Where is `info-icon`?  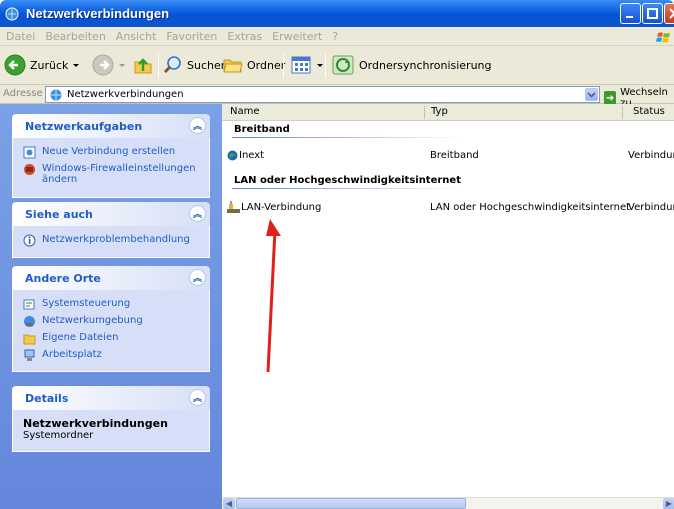
info-icon is located at coordinates (29, 240).